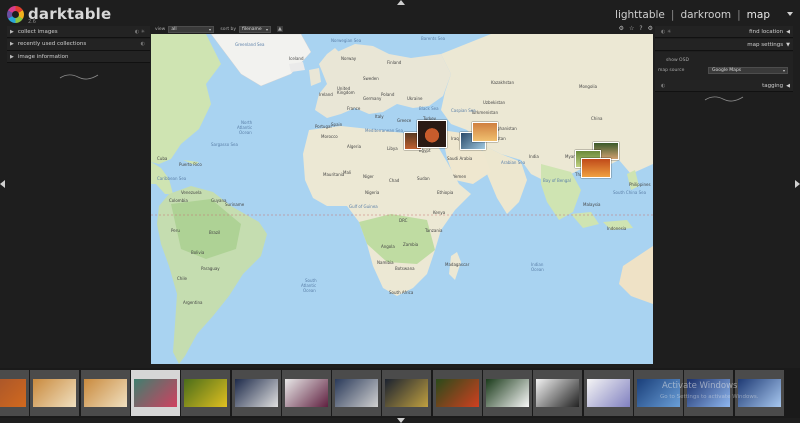 This screenshot has width=800, height=423. I want to click on svg-text: Suriname, so click(235, 204).